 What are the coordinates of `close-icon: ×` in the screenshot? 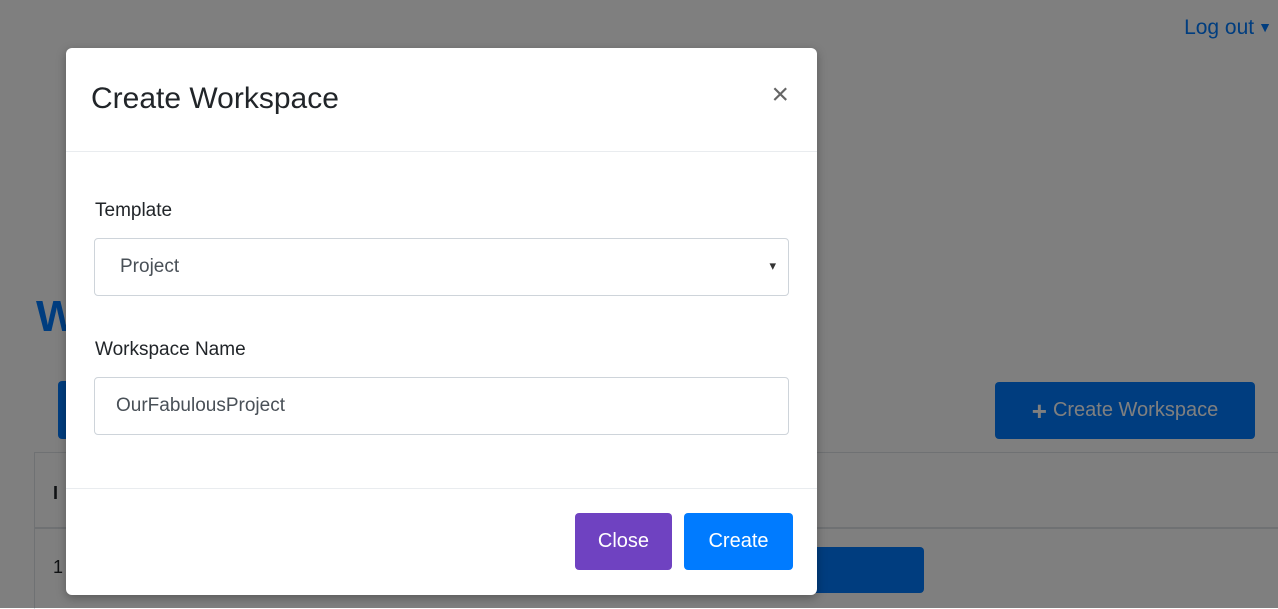 It's located at (780, 95).